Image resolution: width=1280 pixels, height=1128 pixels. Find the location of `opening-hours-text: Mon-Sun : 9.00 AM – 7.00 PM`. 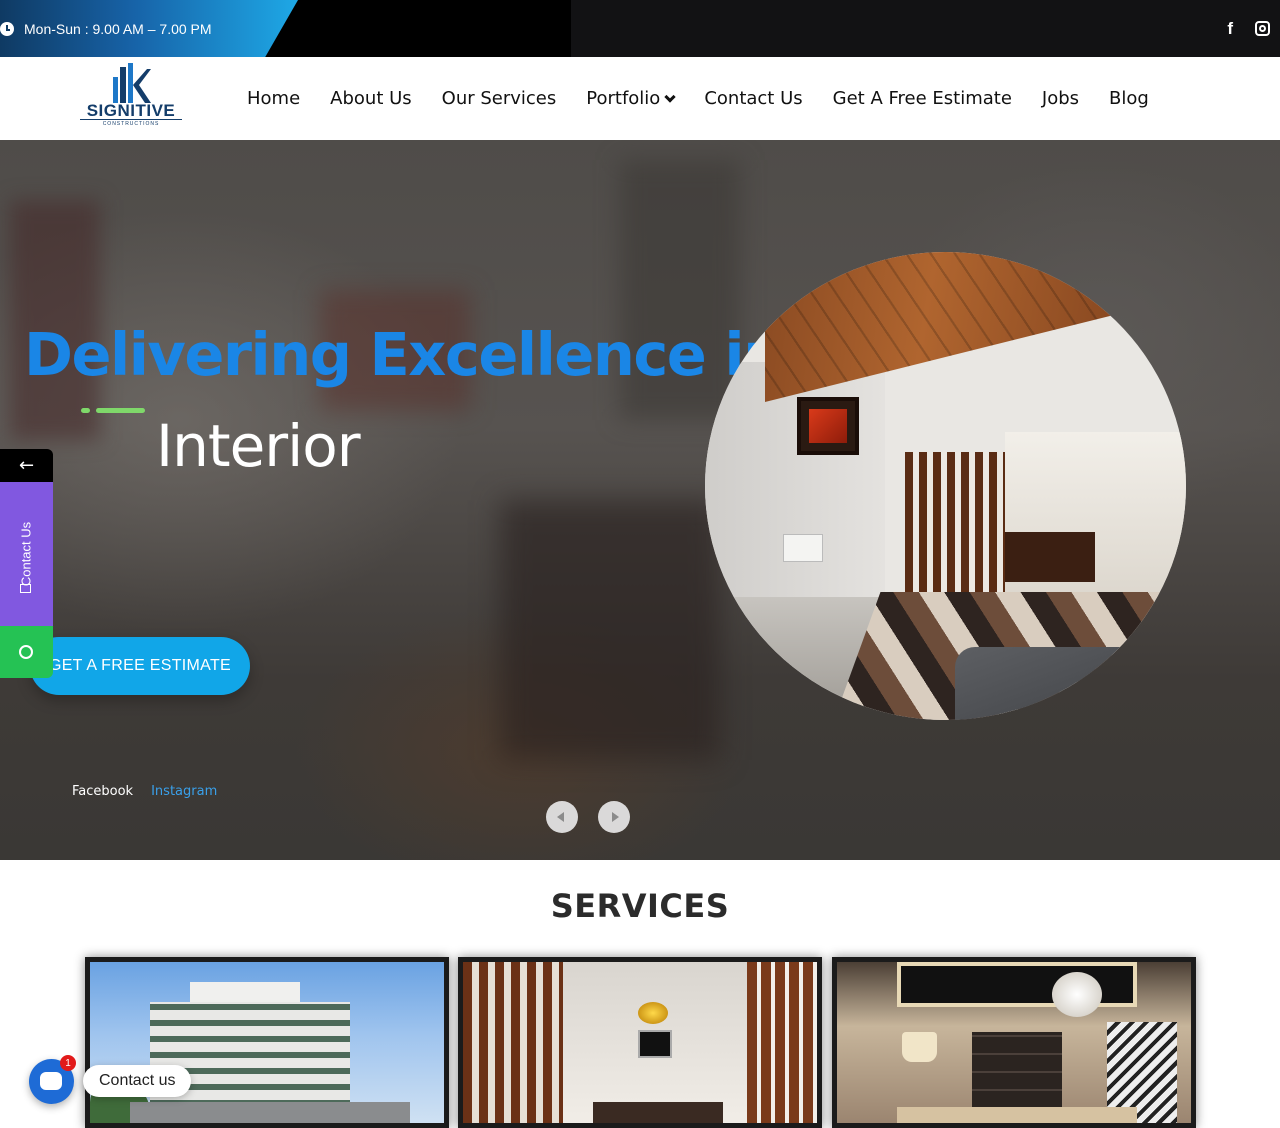

opening-hours-text: Mon-Sun : 9.00 AM – 7.00 PM is located at coordinates (118, 28).